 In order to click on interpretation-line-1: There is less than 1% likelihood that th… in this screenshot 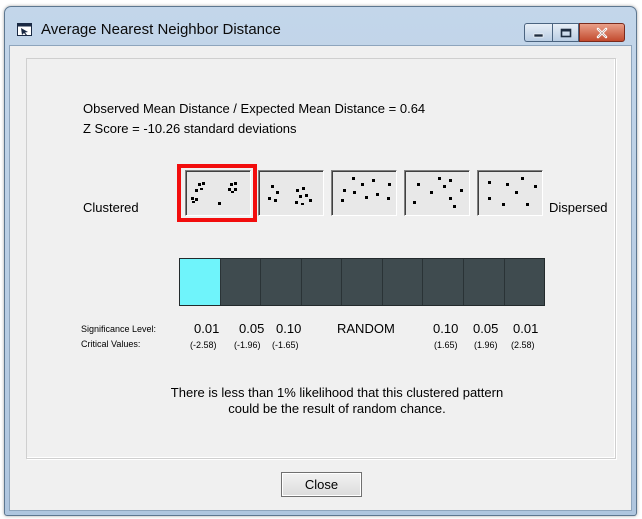, I will do `click(337, 392)`.